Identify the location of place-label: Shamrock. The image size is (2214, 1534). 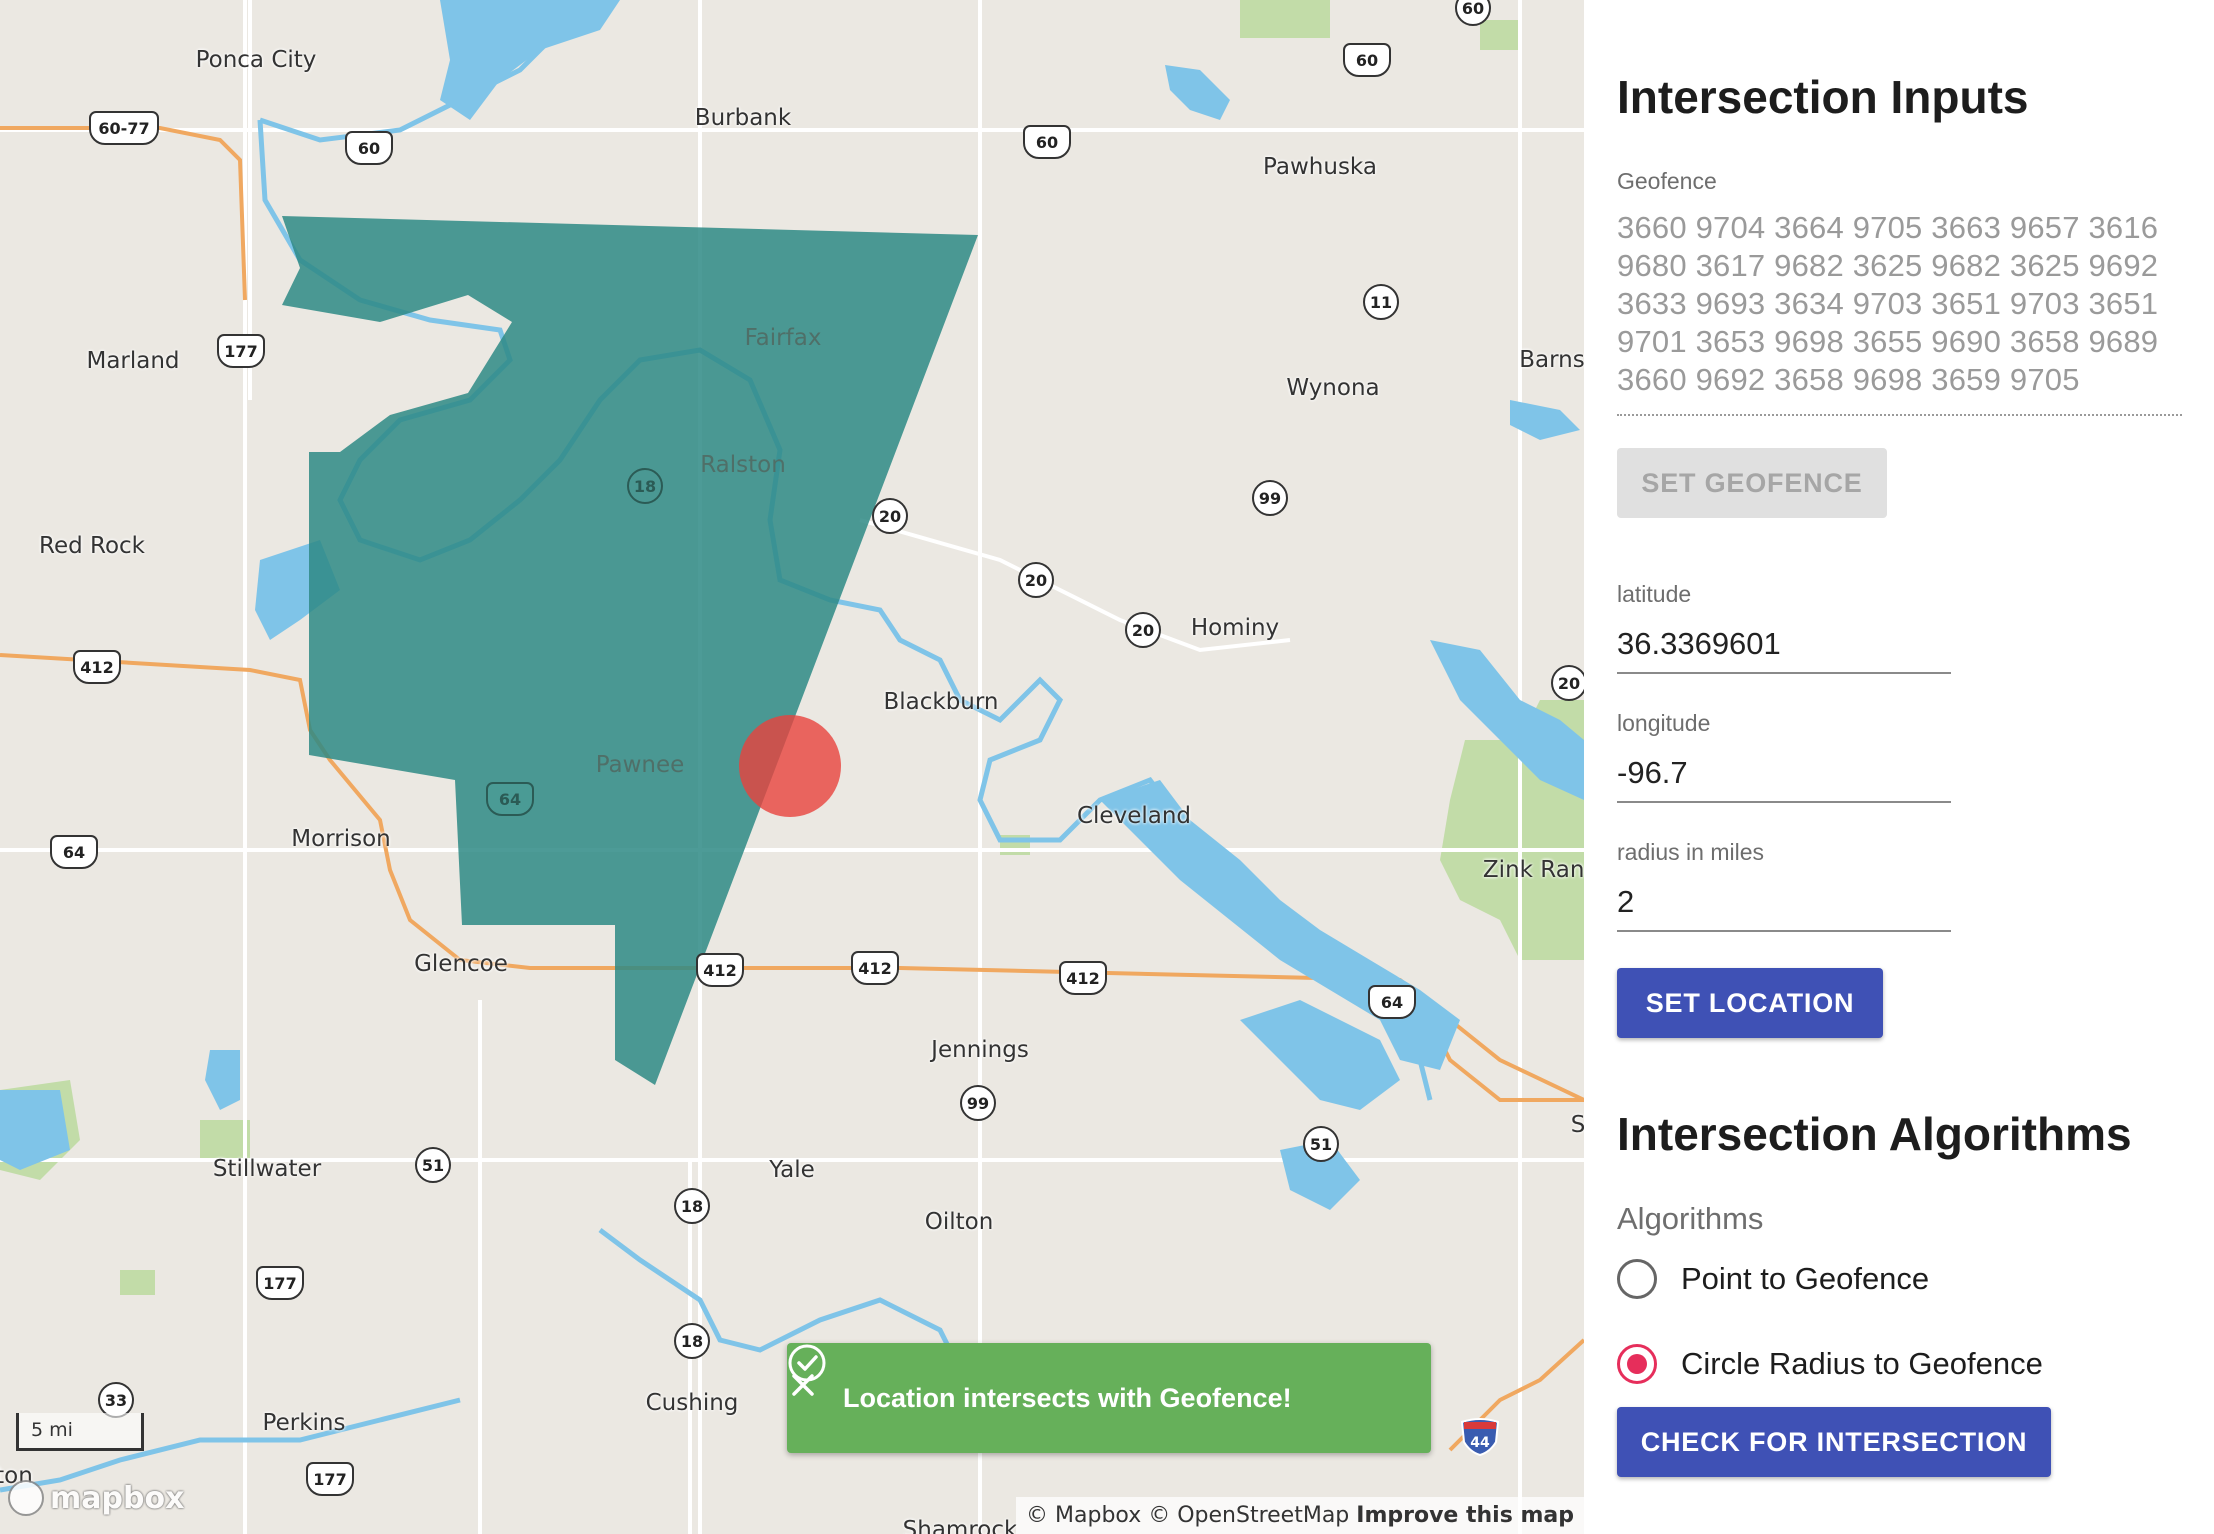
(960, 1525).